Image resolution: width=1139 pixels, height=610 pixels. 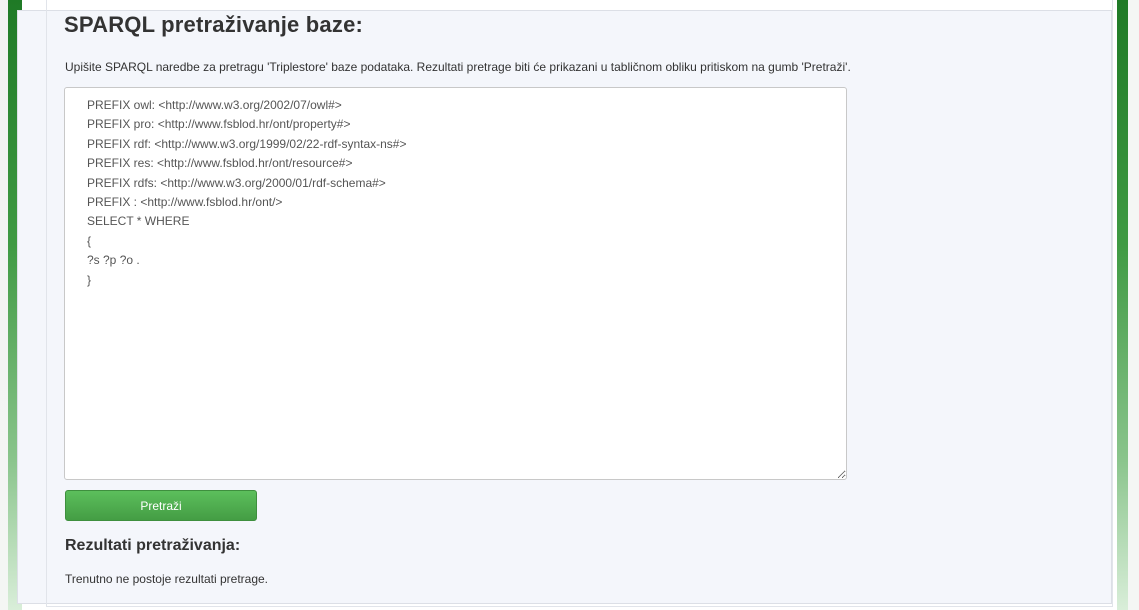 I want to click on search-button: Pretraži, so click(x=161, y=505).